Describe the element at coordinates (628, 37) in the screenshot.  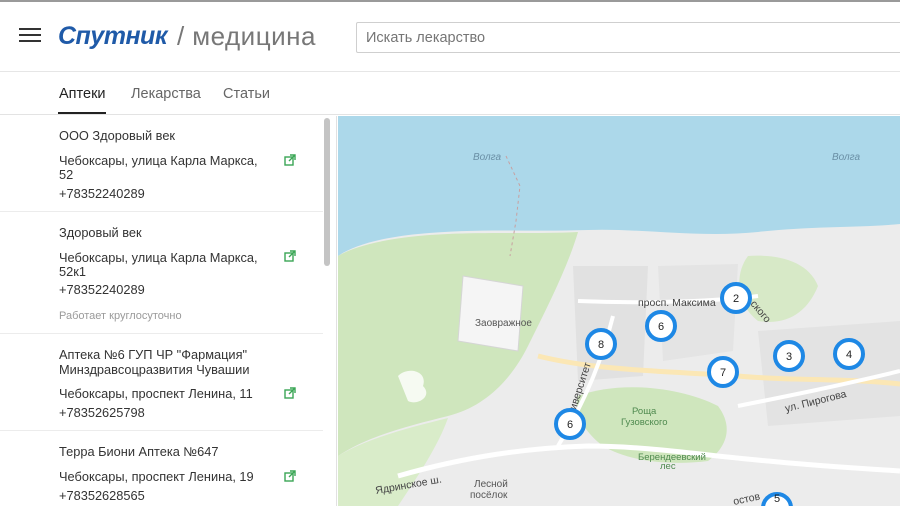
I see `search-input` at that location.